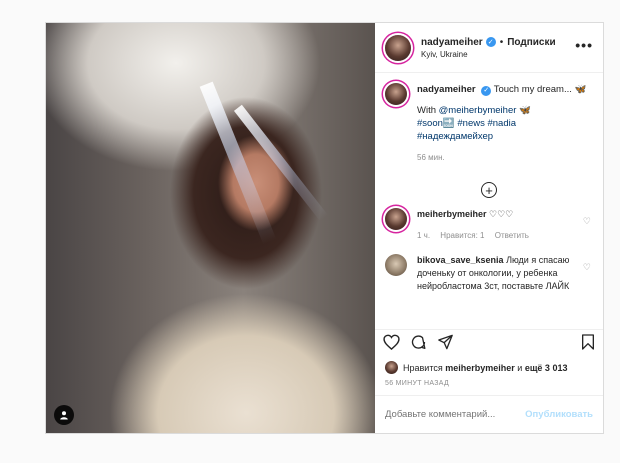 The height and width of the screenshot is (463, 620). What do you see at coordinates (455, 136) in the screenshot?
I see `hashtag-link: #надеждамейхер` at bounding box center [455, 136].